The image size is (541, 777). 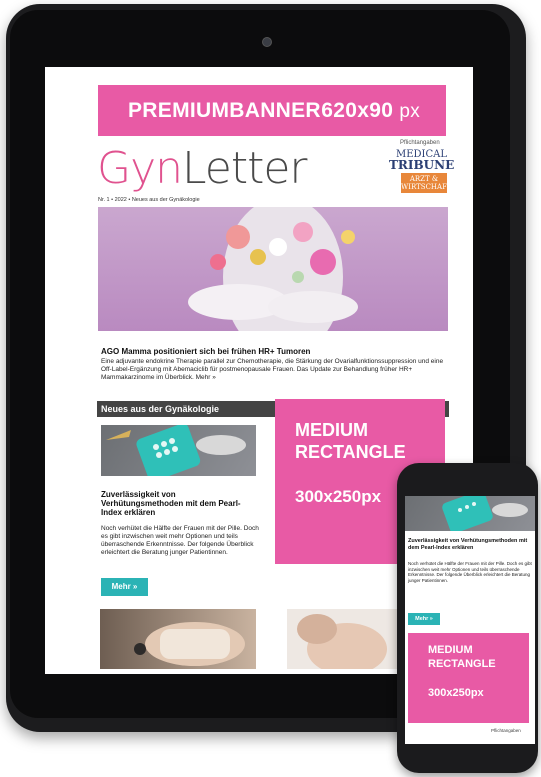 I want to click on arzt-wirtschaft-logo: ARZT & WIRTSCHAFT, so click(x=426, y=183).